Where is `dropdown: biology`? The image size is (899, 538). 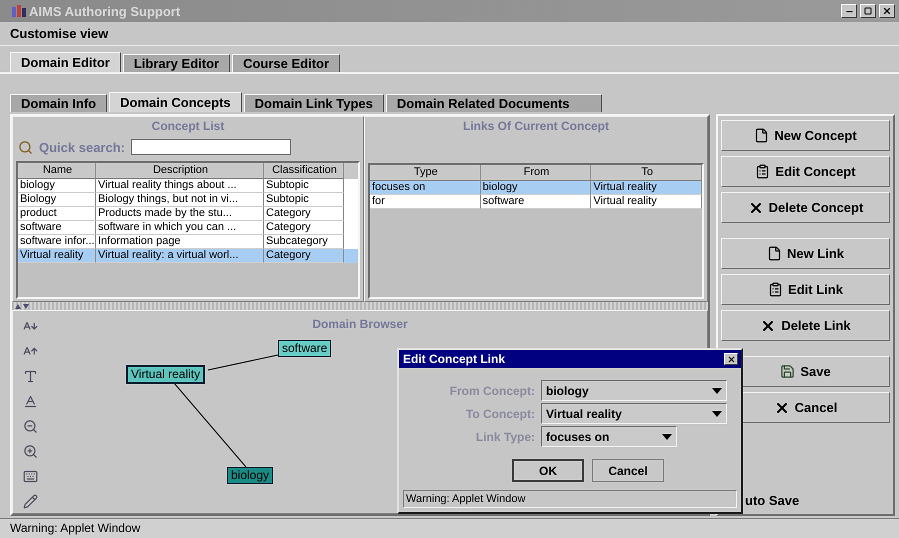 dropdown: biology is located at coordinates (634, 390).